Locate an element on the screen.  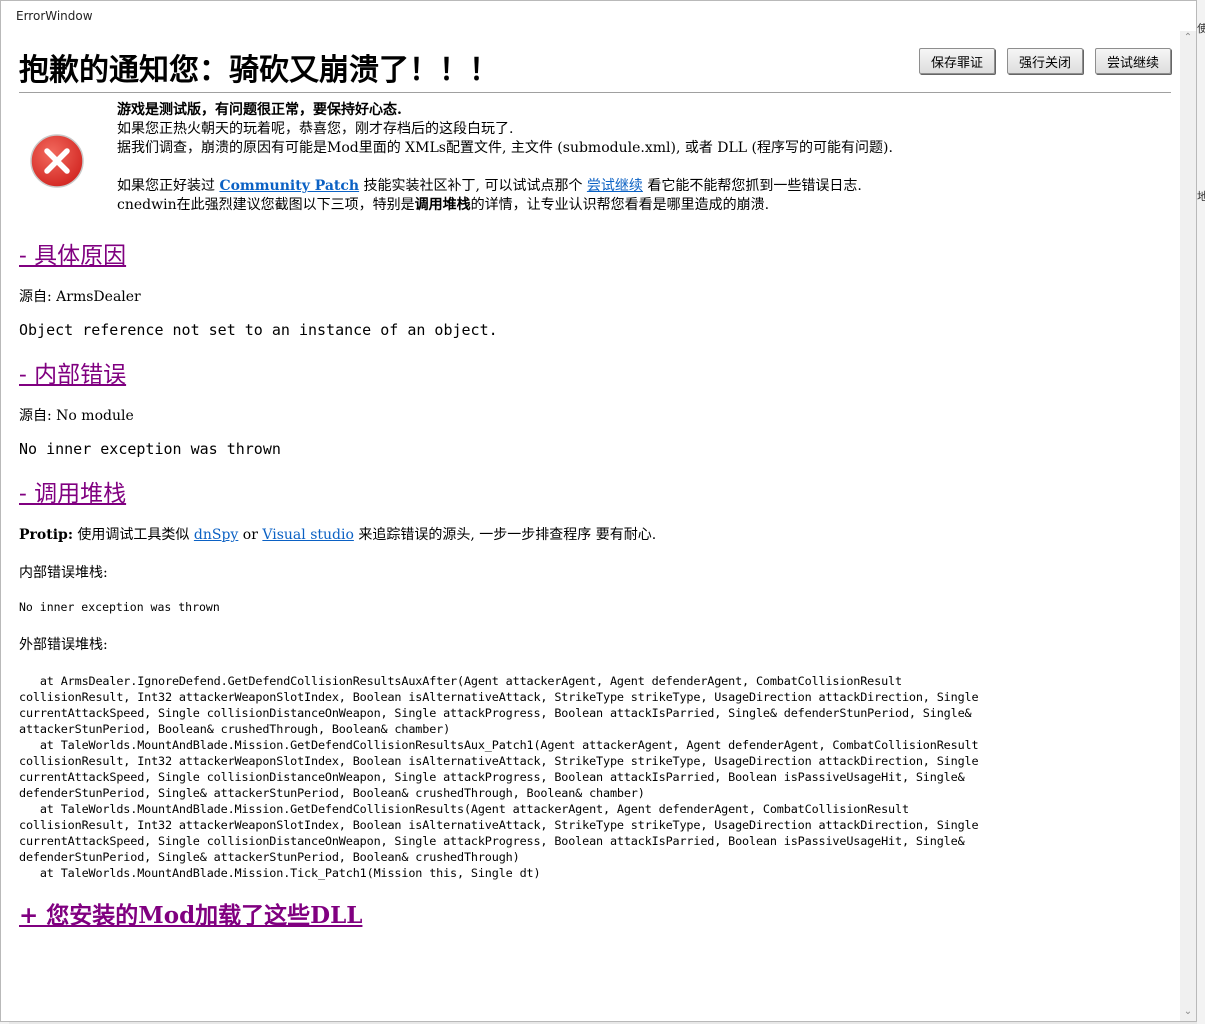
intro-line-1: 游戏是测试版，有问题很正常，要保持好心态. is located at coordinates (259, 110).